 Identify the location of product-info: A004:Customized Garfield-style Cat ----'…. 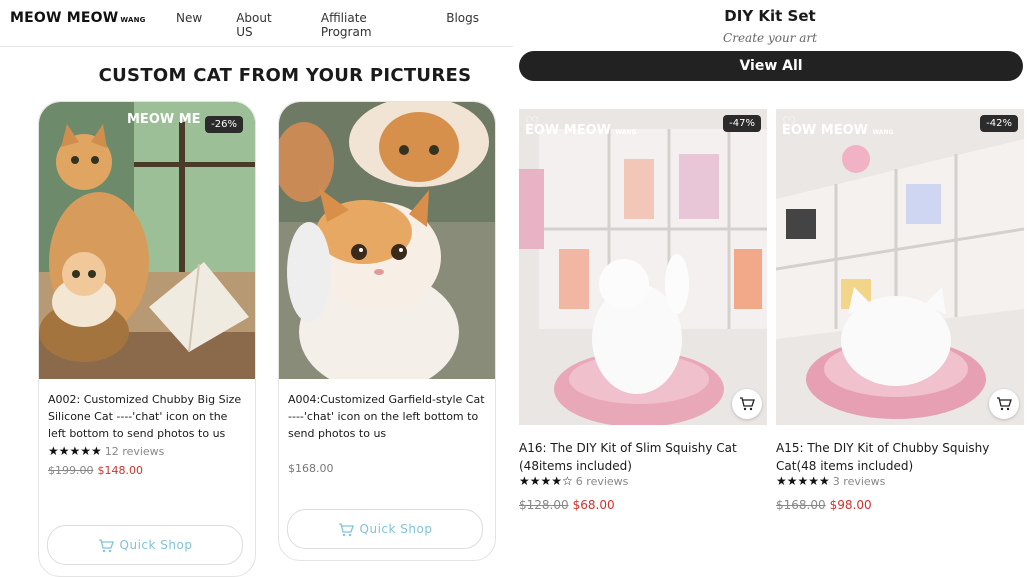
(387, 434).